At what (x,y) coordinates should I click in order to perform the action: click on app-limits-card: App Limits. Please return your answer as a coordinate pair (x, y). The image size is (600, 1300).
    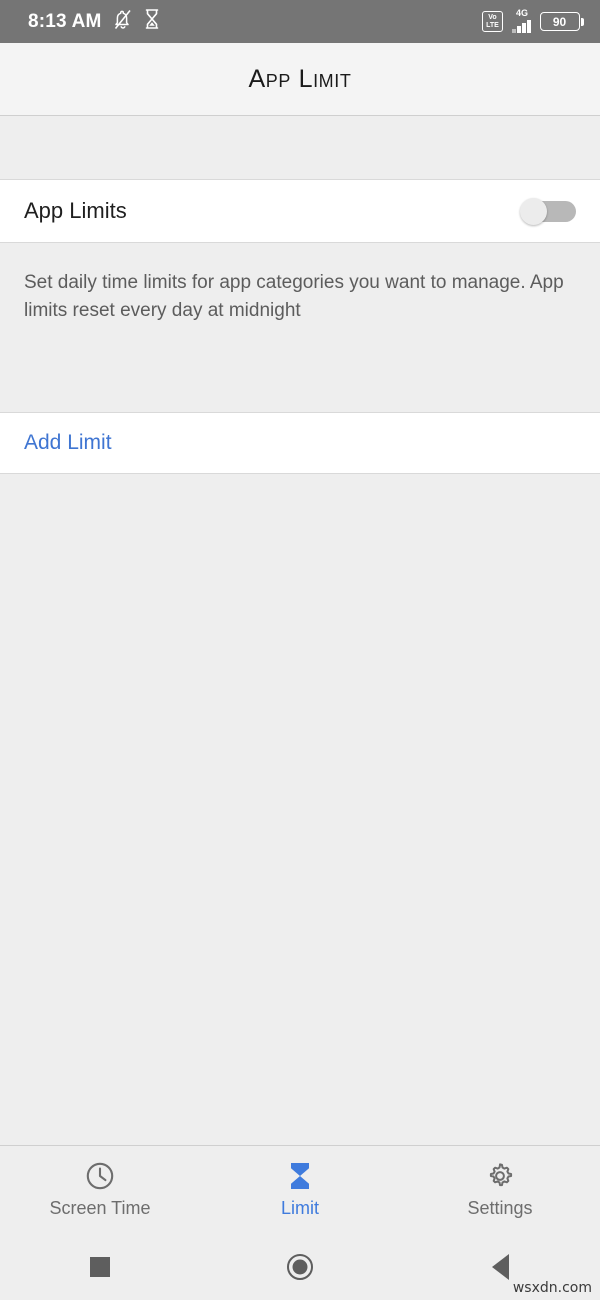
    Looking at the image, I should click on (300, 211).